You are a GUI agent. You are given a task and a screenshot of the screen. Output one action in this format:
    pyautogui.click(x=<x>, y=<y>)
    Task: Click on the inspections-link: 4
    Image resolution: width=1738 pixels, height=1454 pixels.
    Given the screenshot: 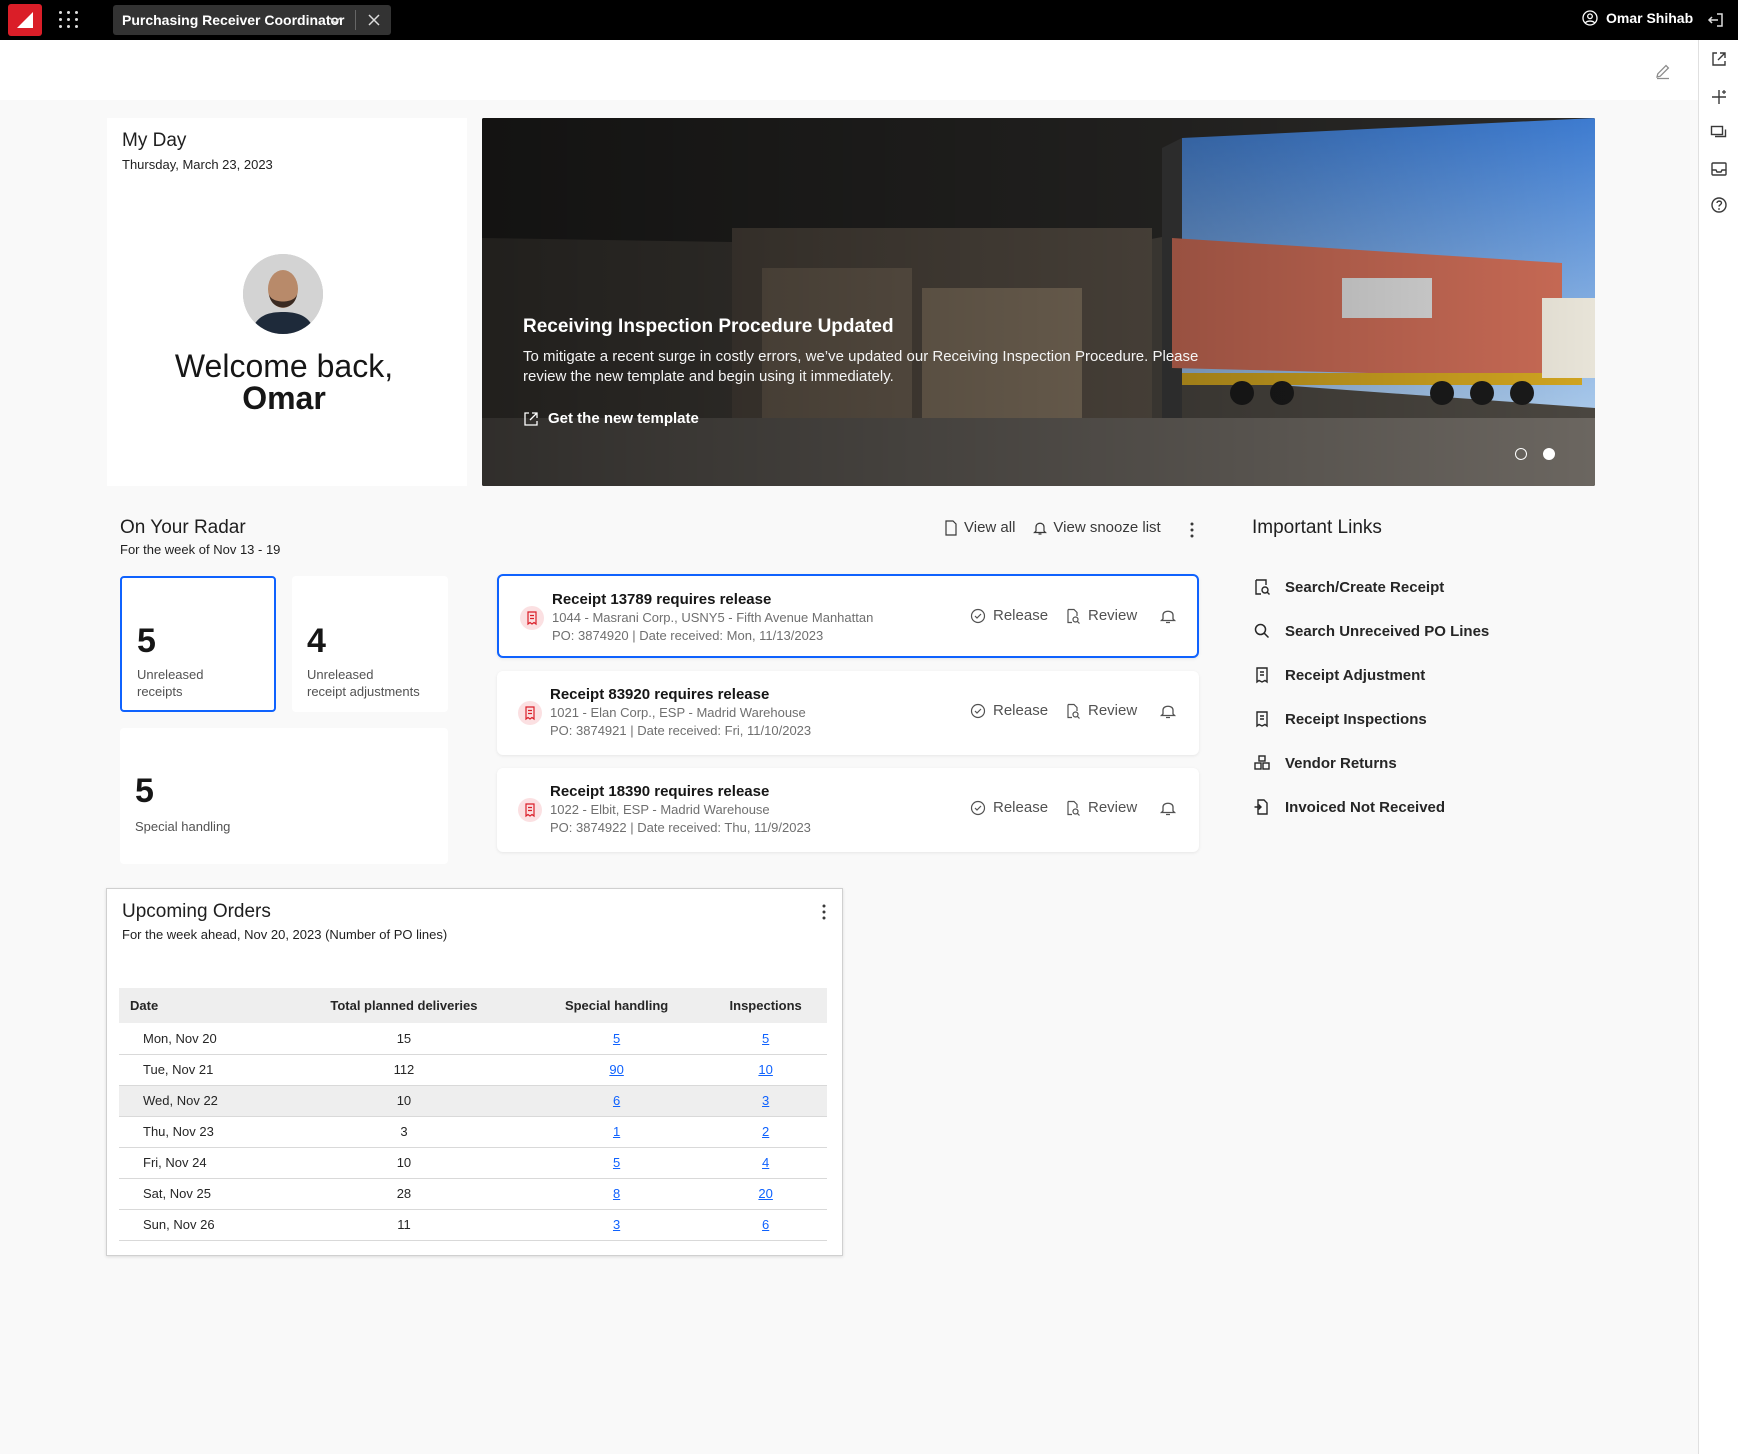 What is the action you would take?
    pyautogui.click(x=765, y=1162)
    